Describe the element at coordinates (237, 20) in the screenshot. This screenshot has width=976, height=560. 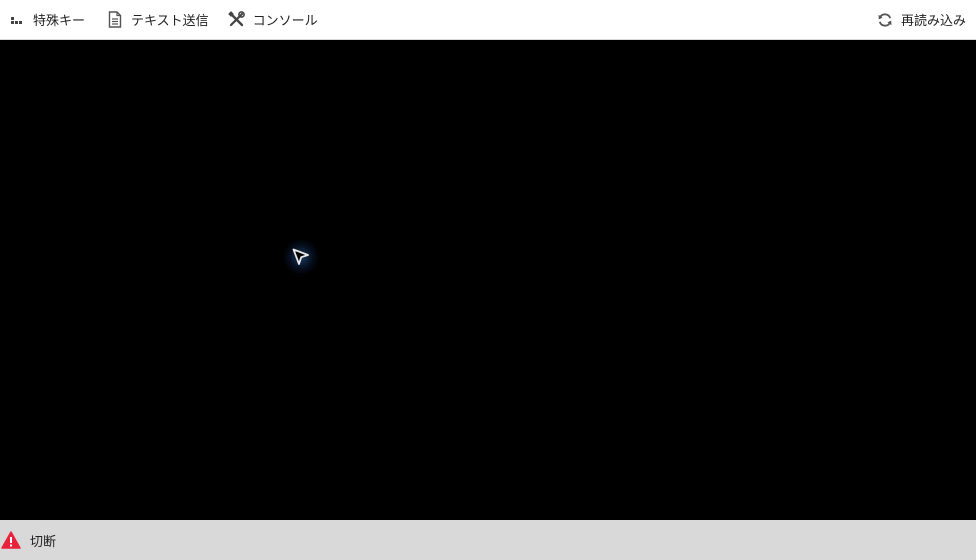
I see `tools-icon` at that location.